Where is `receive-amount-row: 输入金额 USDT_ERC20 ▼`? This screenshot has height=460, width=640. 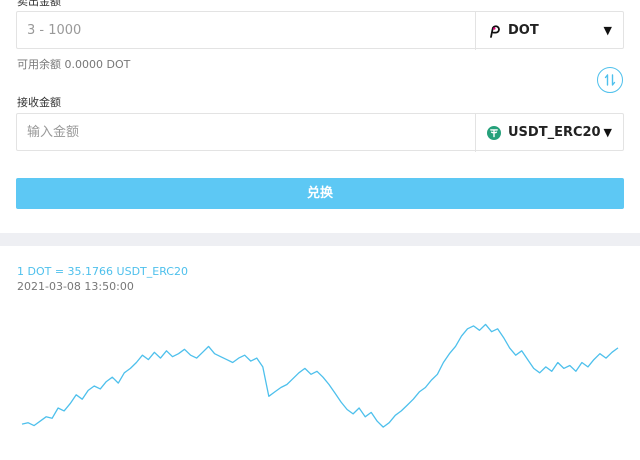
receive-amount-row: 输入金额 USDT_ERC20 ▼ is located at coordinates (320, 132).